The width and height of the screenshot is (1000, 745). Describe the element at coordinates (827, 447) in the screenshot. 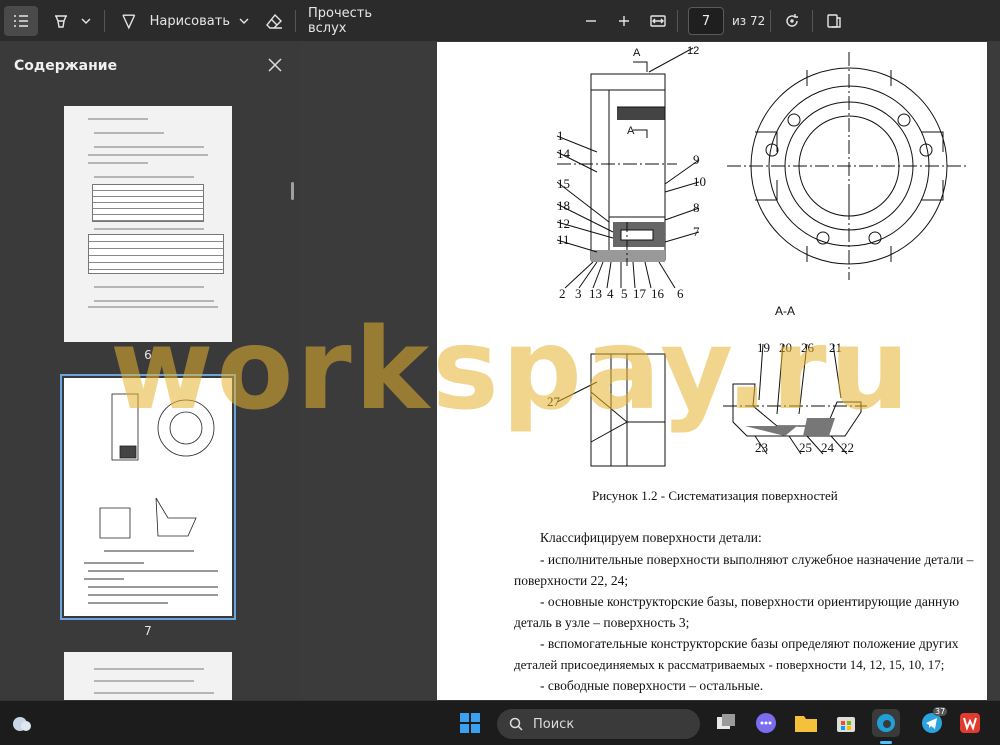

I see `callout-label: 24` at that location.